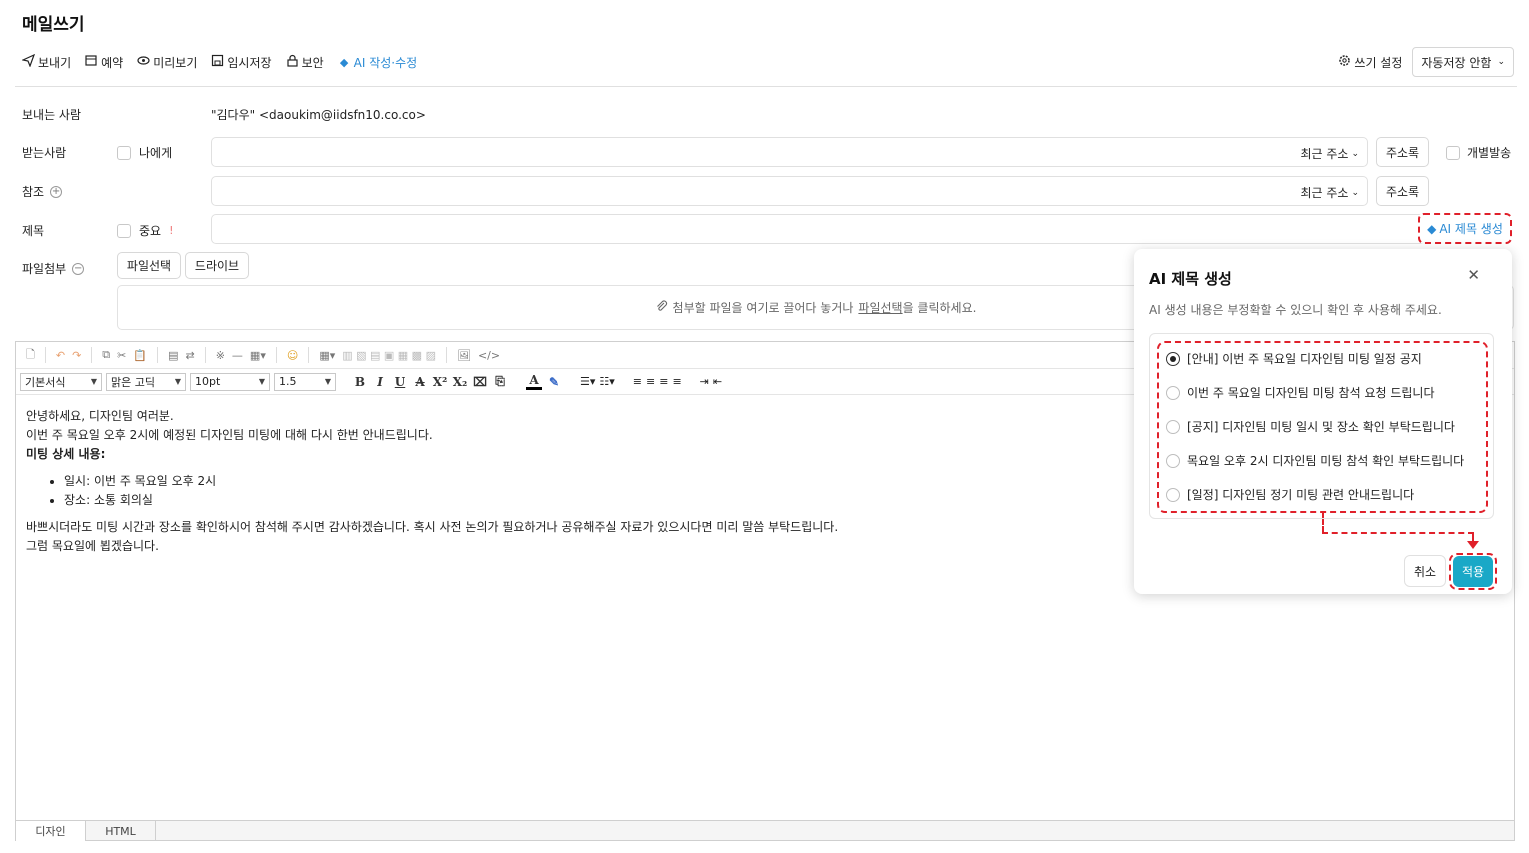  What do you see at coordinates (143, 62) in the screenshot?
I see `eye-icon` at bounding box center [143, 62].